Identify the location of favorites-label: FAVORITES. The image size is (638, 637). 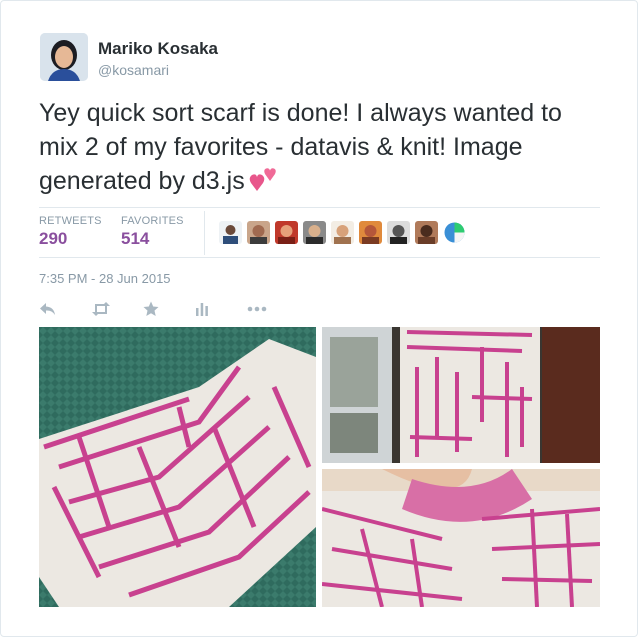
(152, 221).